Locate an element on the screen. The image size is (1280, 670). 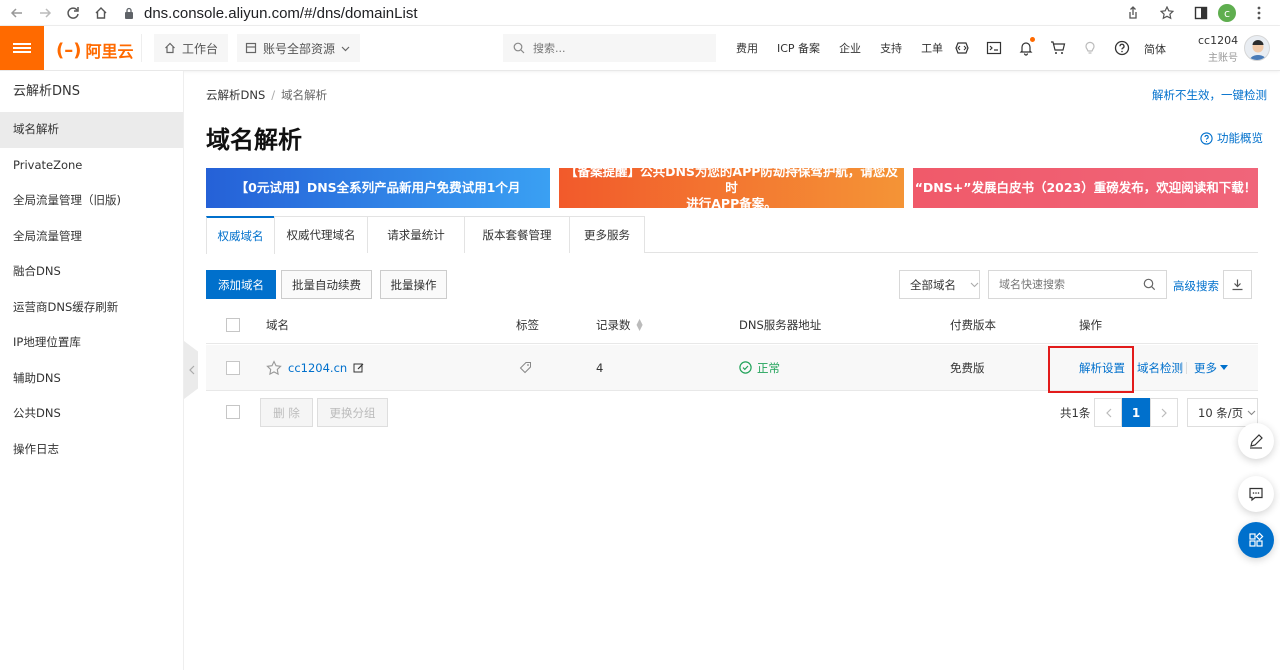
header-link-billing: 费用 is located at coordinates (747, 48).